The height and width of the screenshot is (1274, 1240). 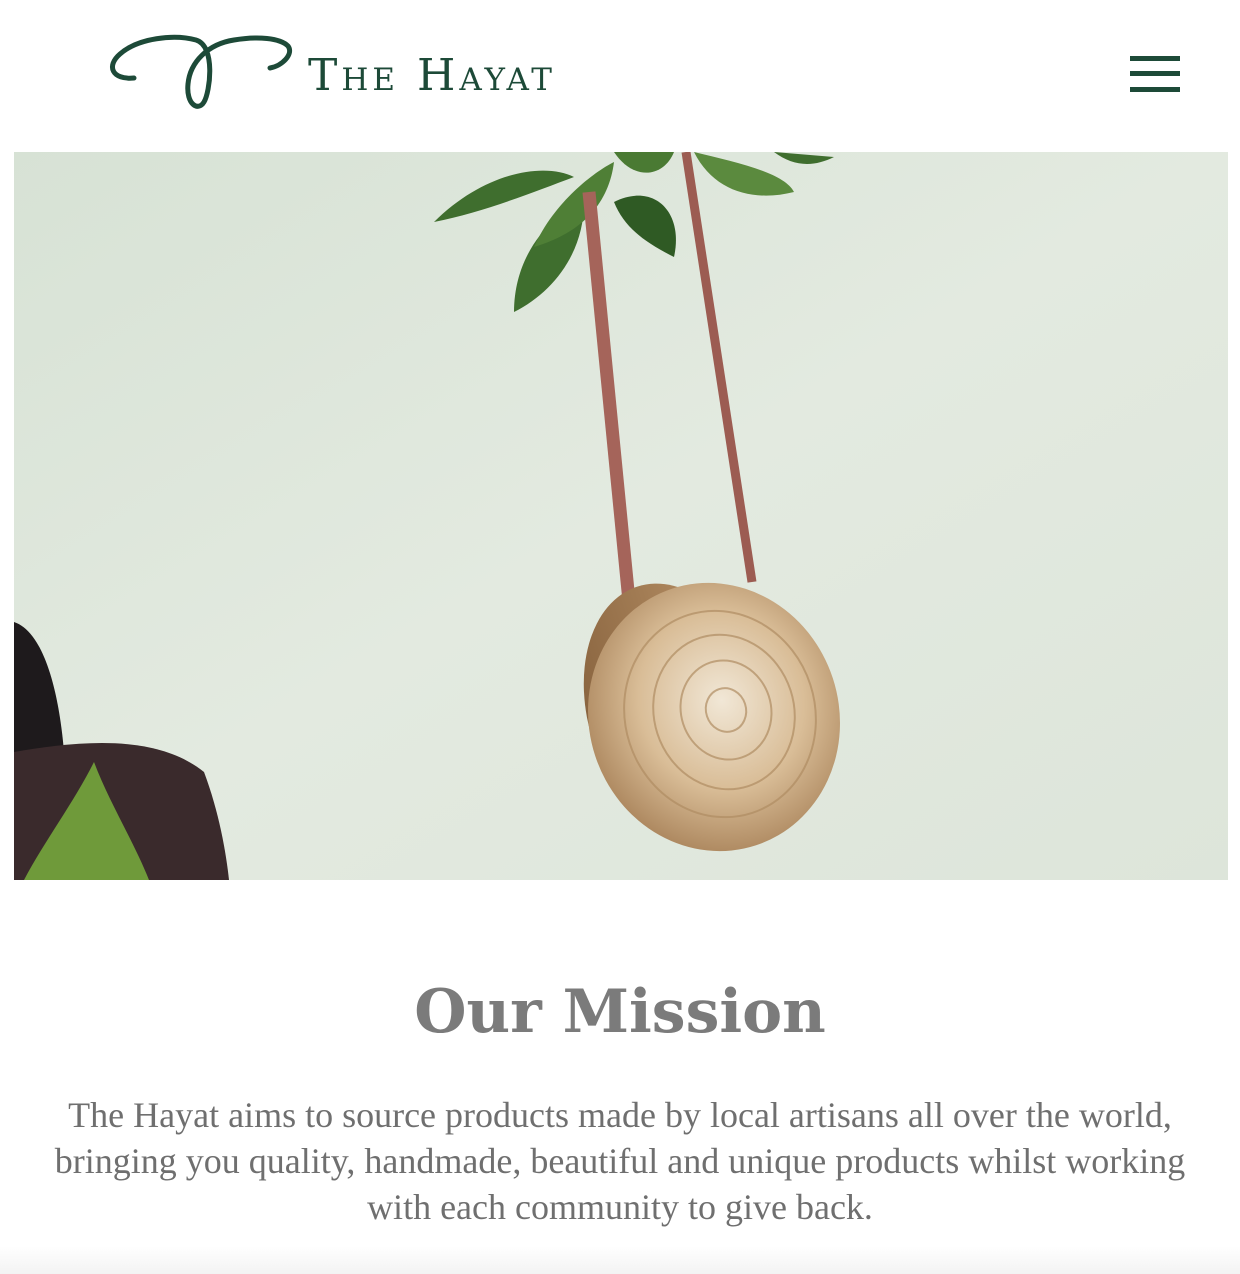 I want to click on bottom-edge-shadow, so click(x=620, y=1260).